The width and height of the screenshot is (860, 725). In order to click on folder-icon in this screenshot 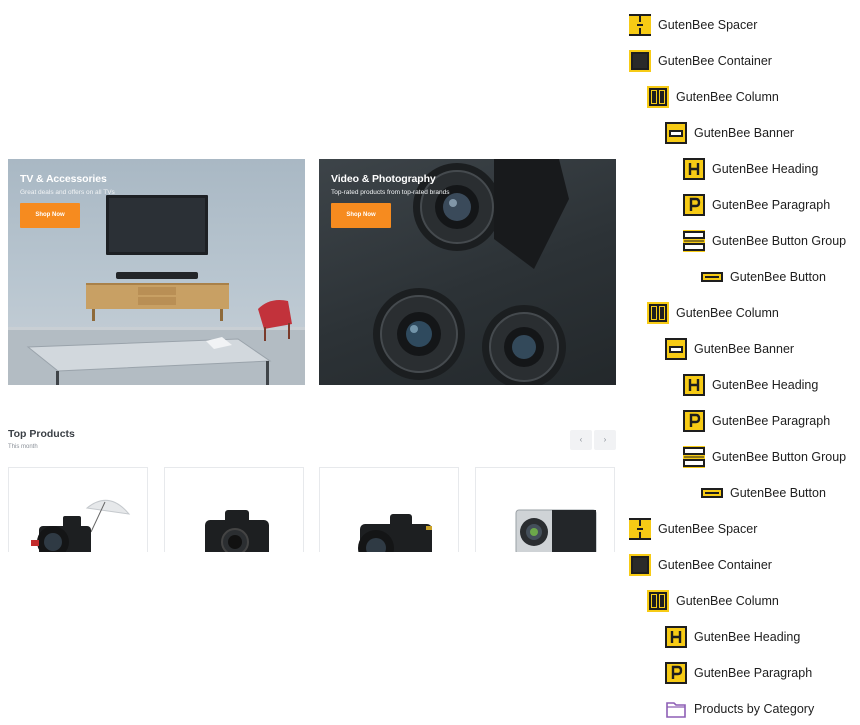, I will do `click(676, 710)`.